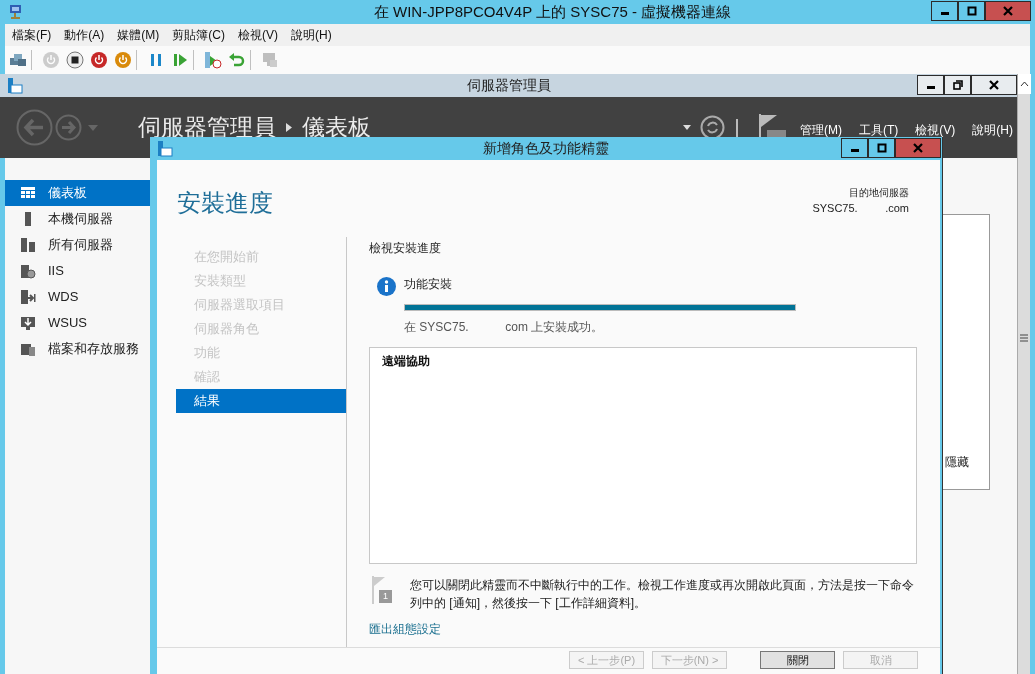  I want to click on task-title: 功能安裝, so click(428, 284).